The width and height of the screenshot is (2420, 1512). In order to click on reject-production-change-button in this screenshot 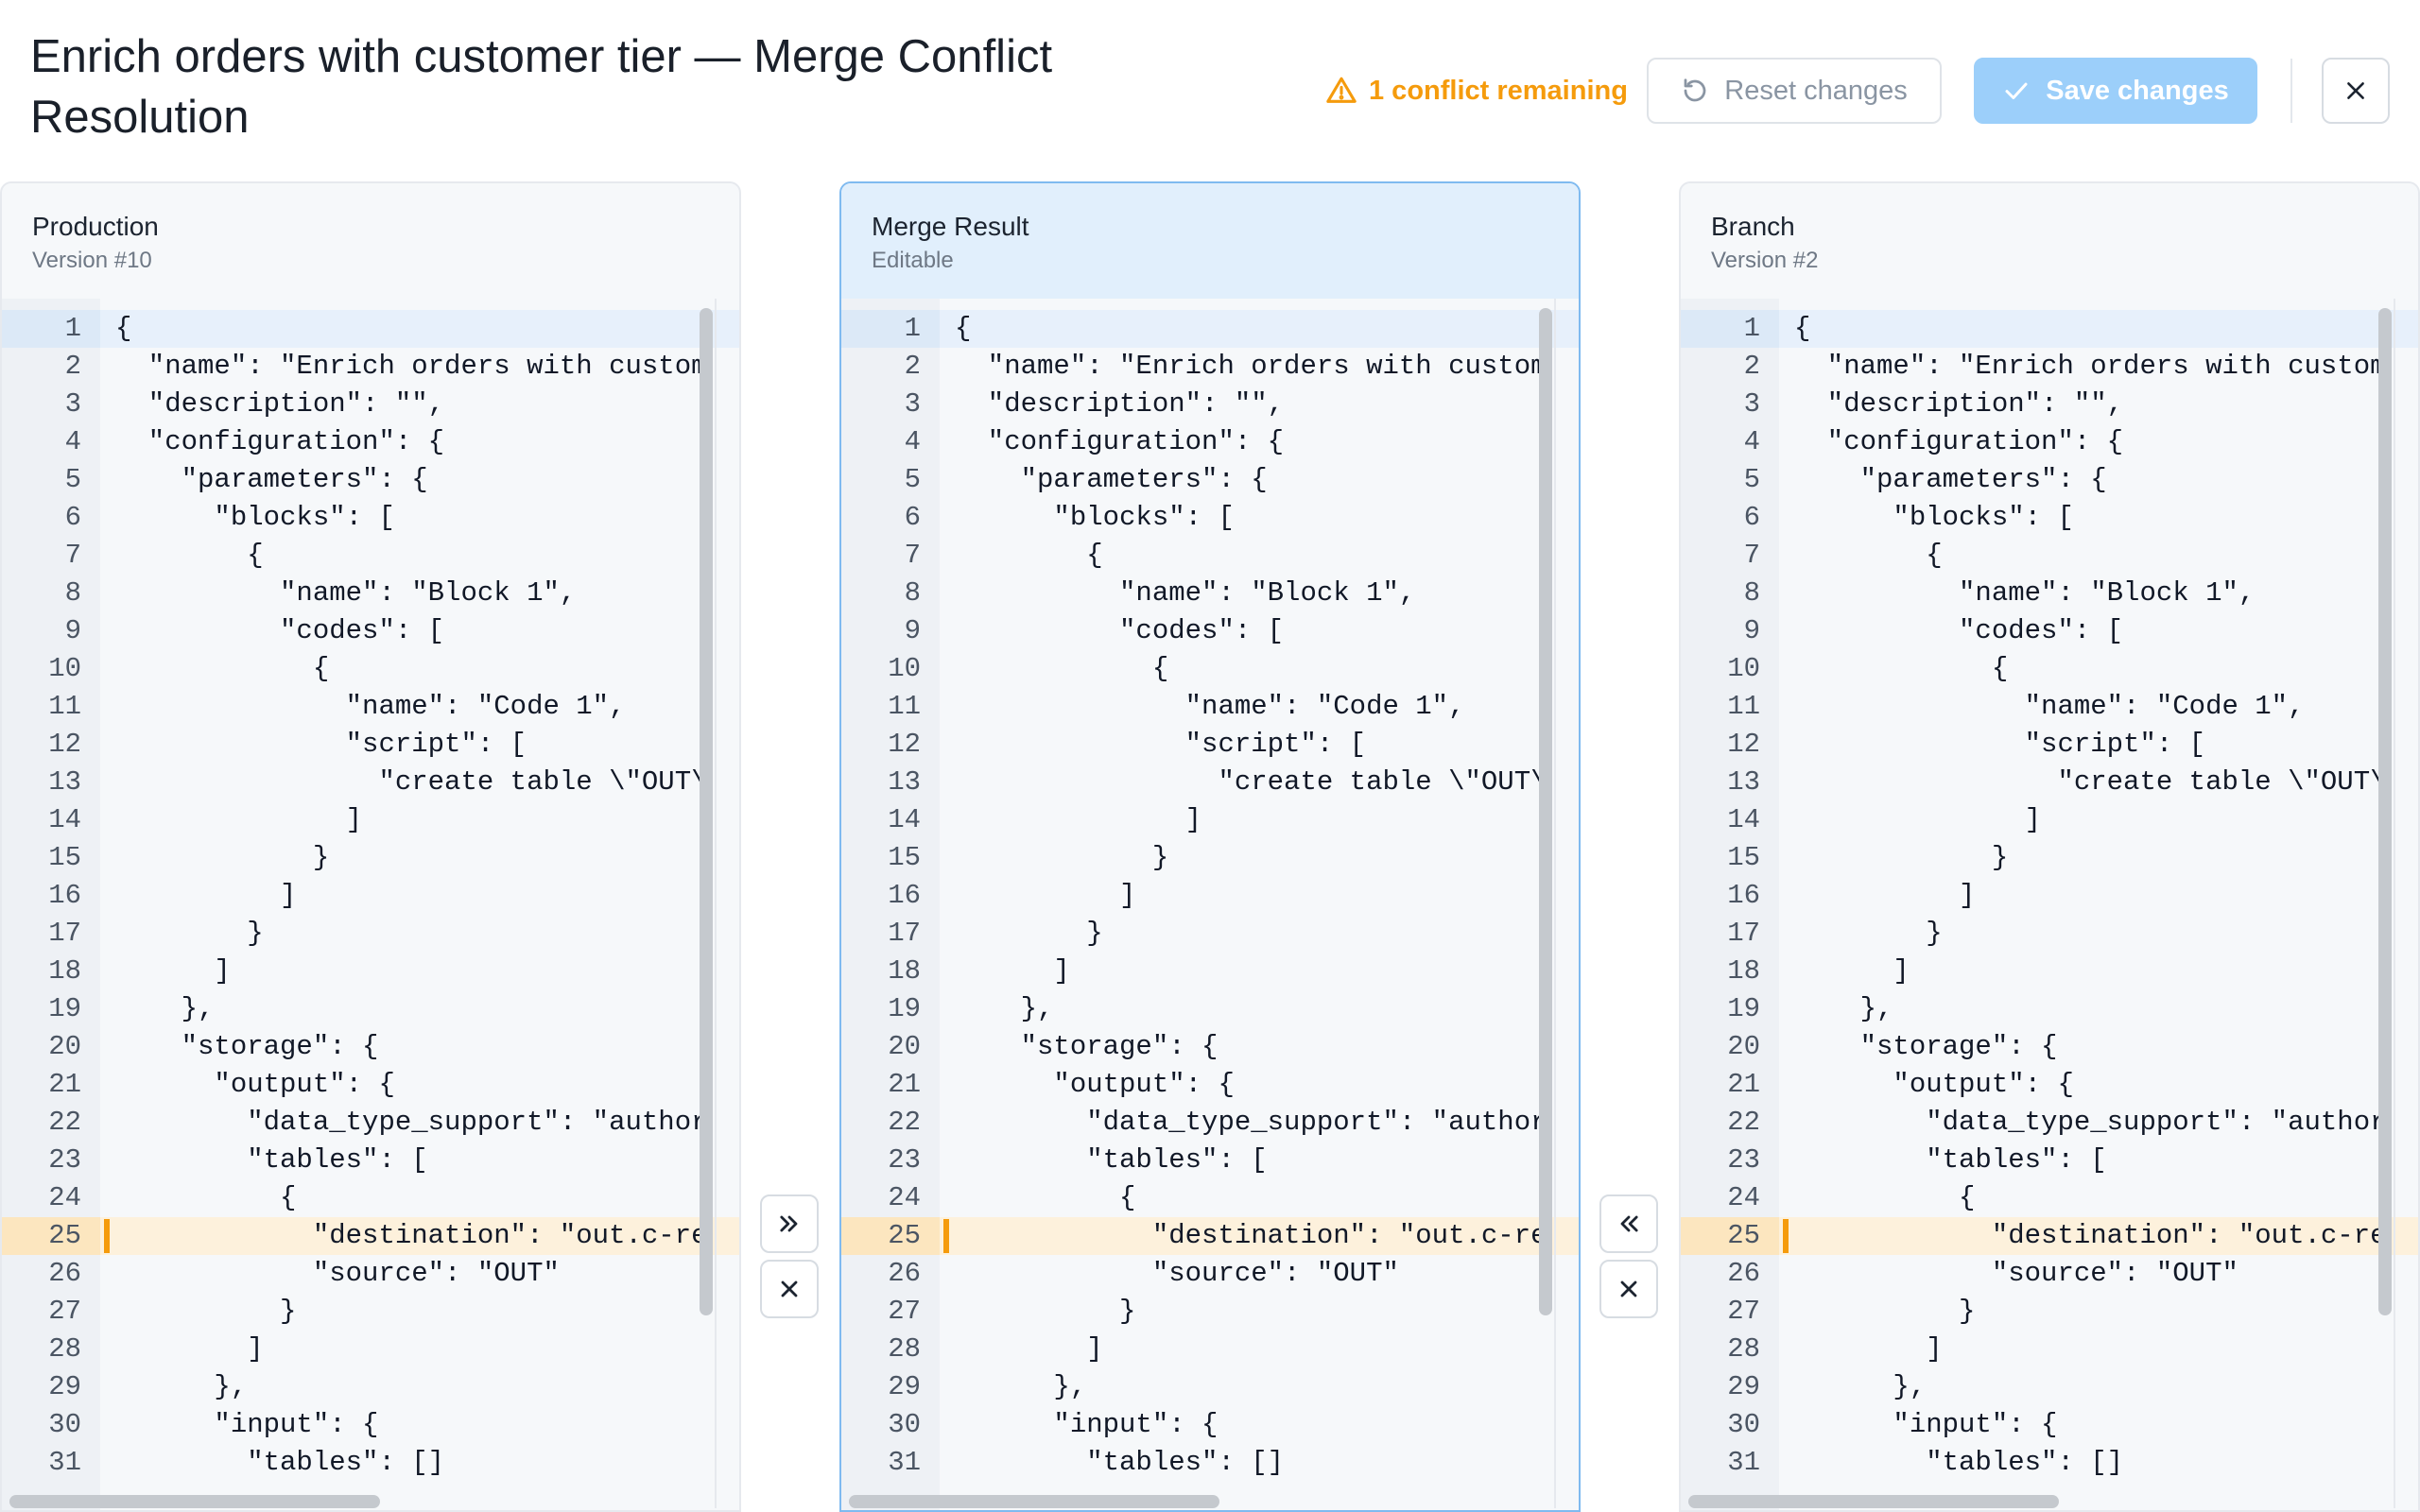, I will do `click(789, 1289)`.